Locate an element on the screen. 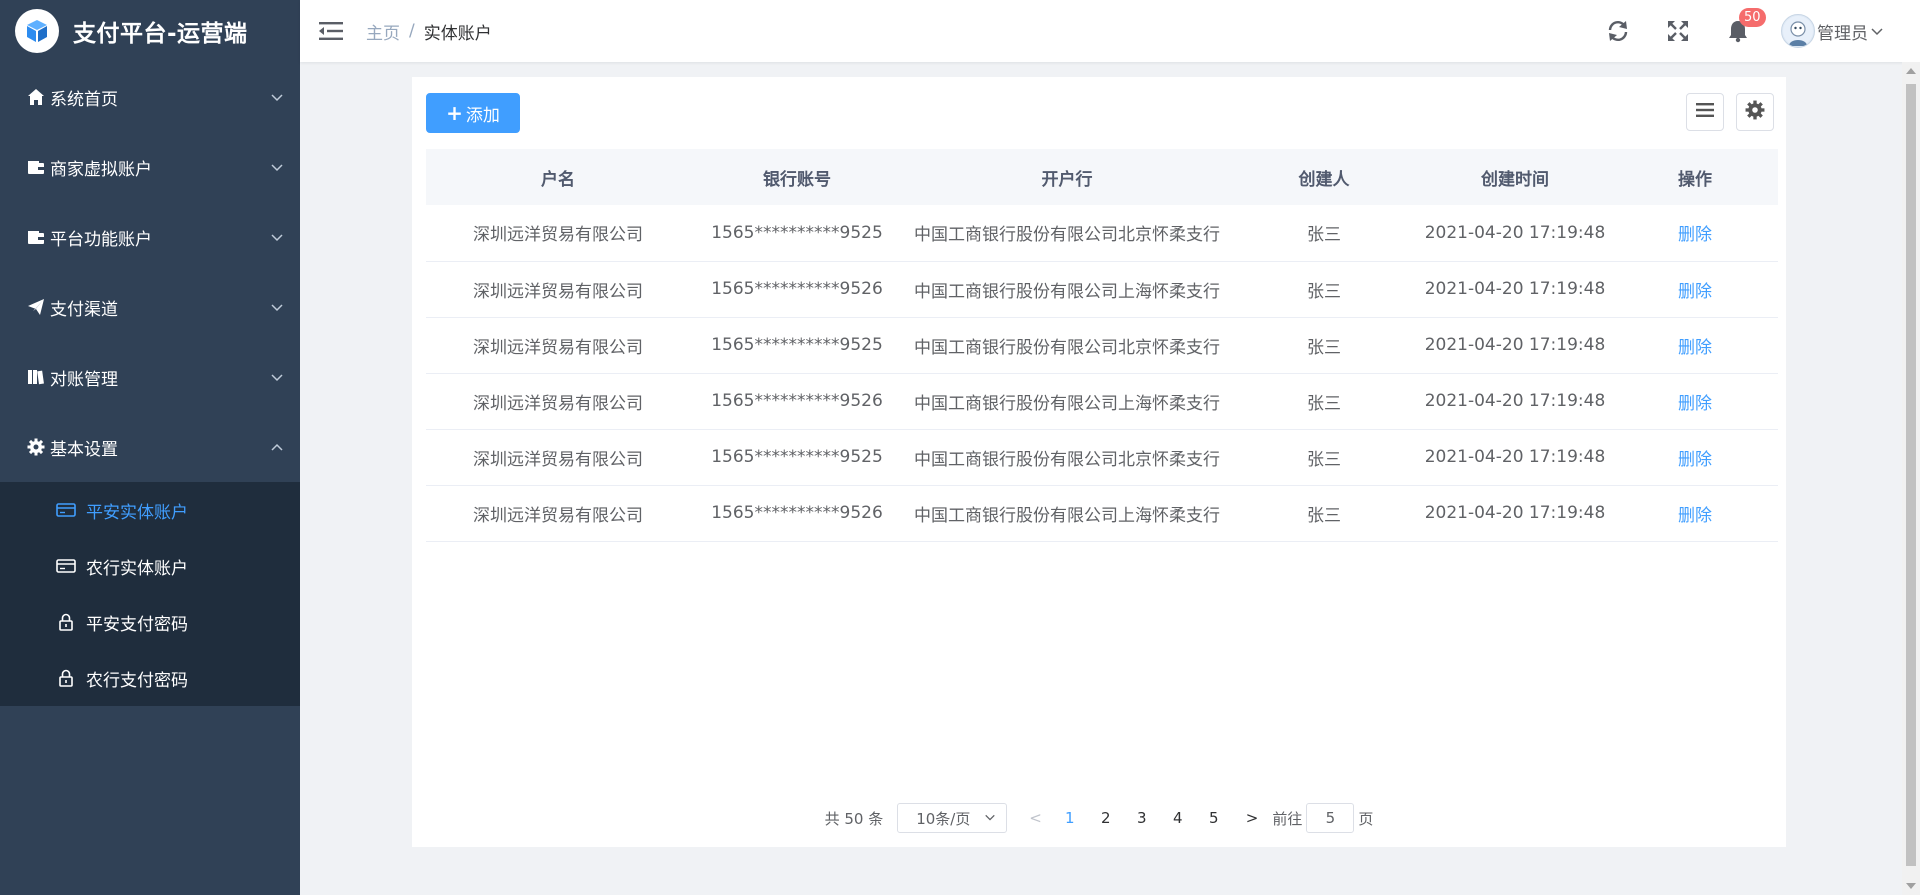  sidebar-item-label: 对账管理 is located at coordinates (84, 379).